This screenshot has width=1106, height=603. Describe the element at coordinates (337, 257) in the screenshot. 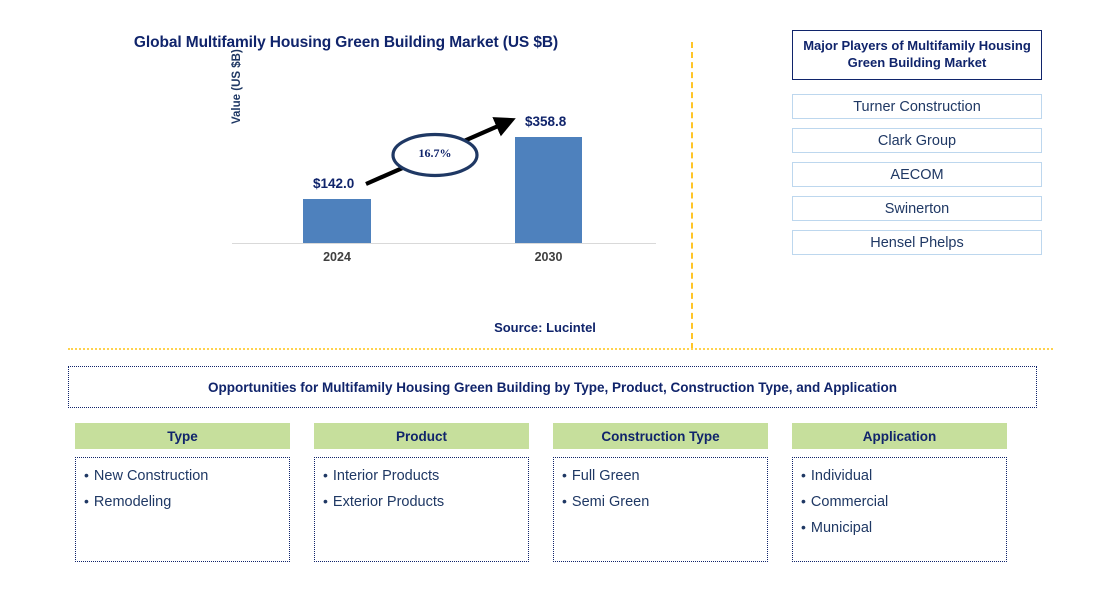

I see `category-label-2024: 2024` at that location.